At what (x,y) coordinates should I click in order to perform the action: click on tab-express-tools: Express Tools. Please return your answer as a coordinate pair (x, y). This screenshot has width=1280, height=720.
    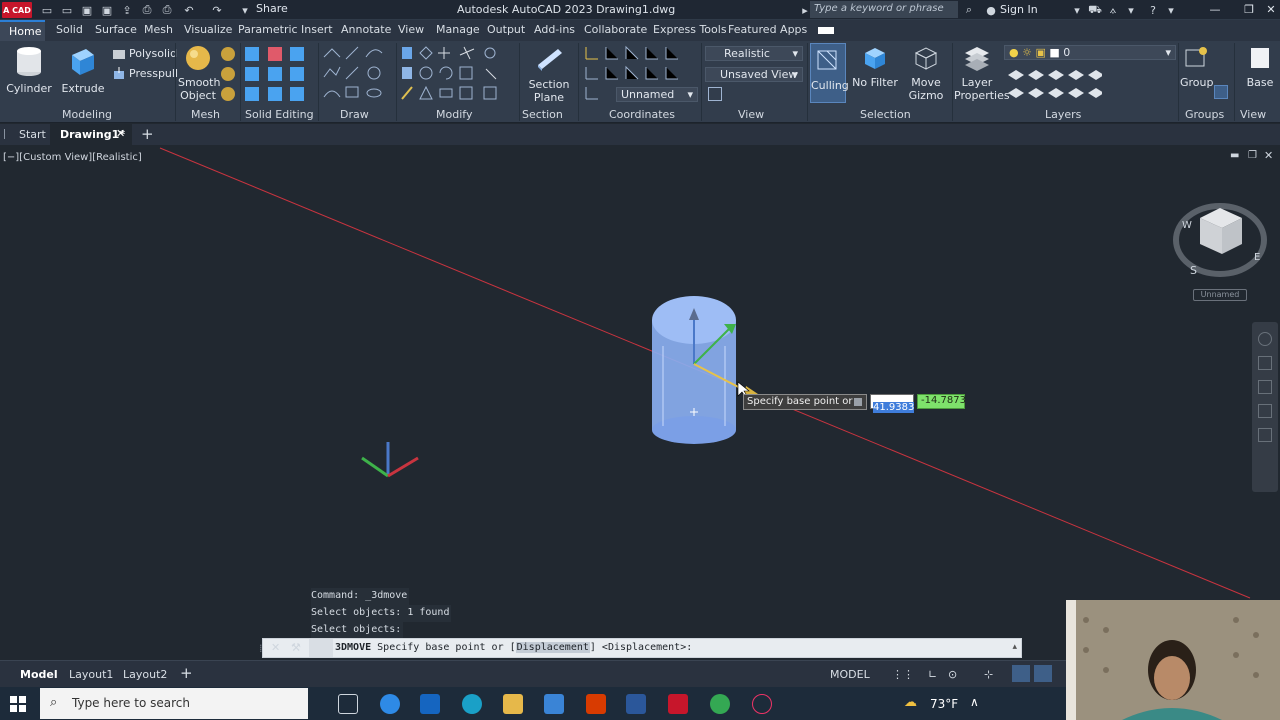
    Looking at the image, I should click on (690, 29).